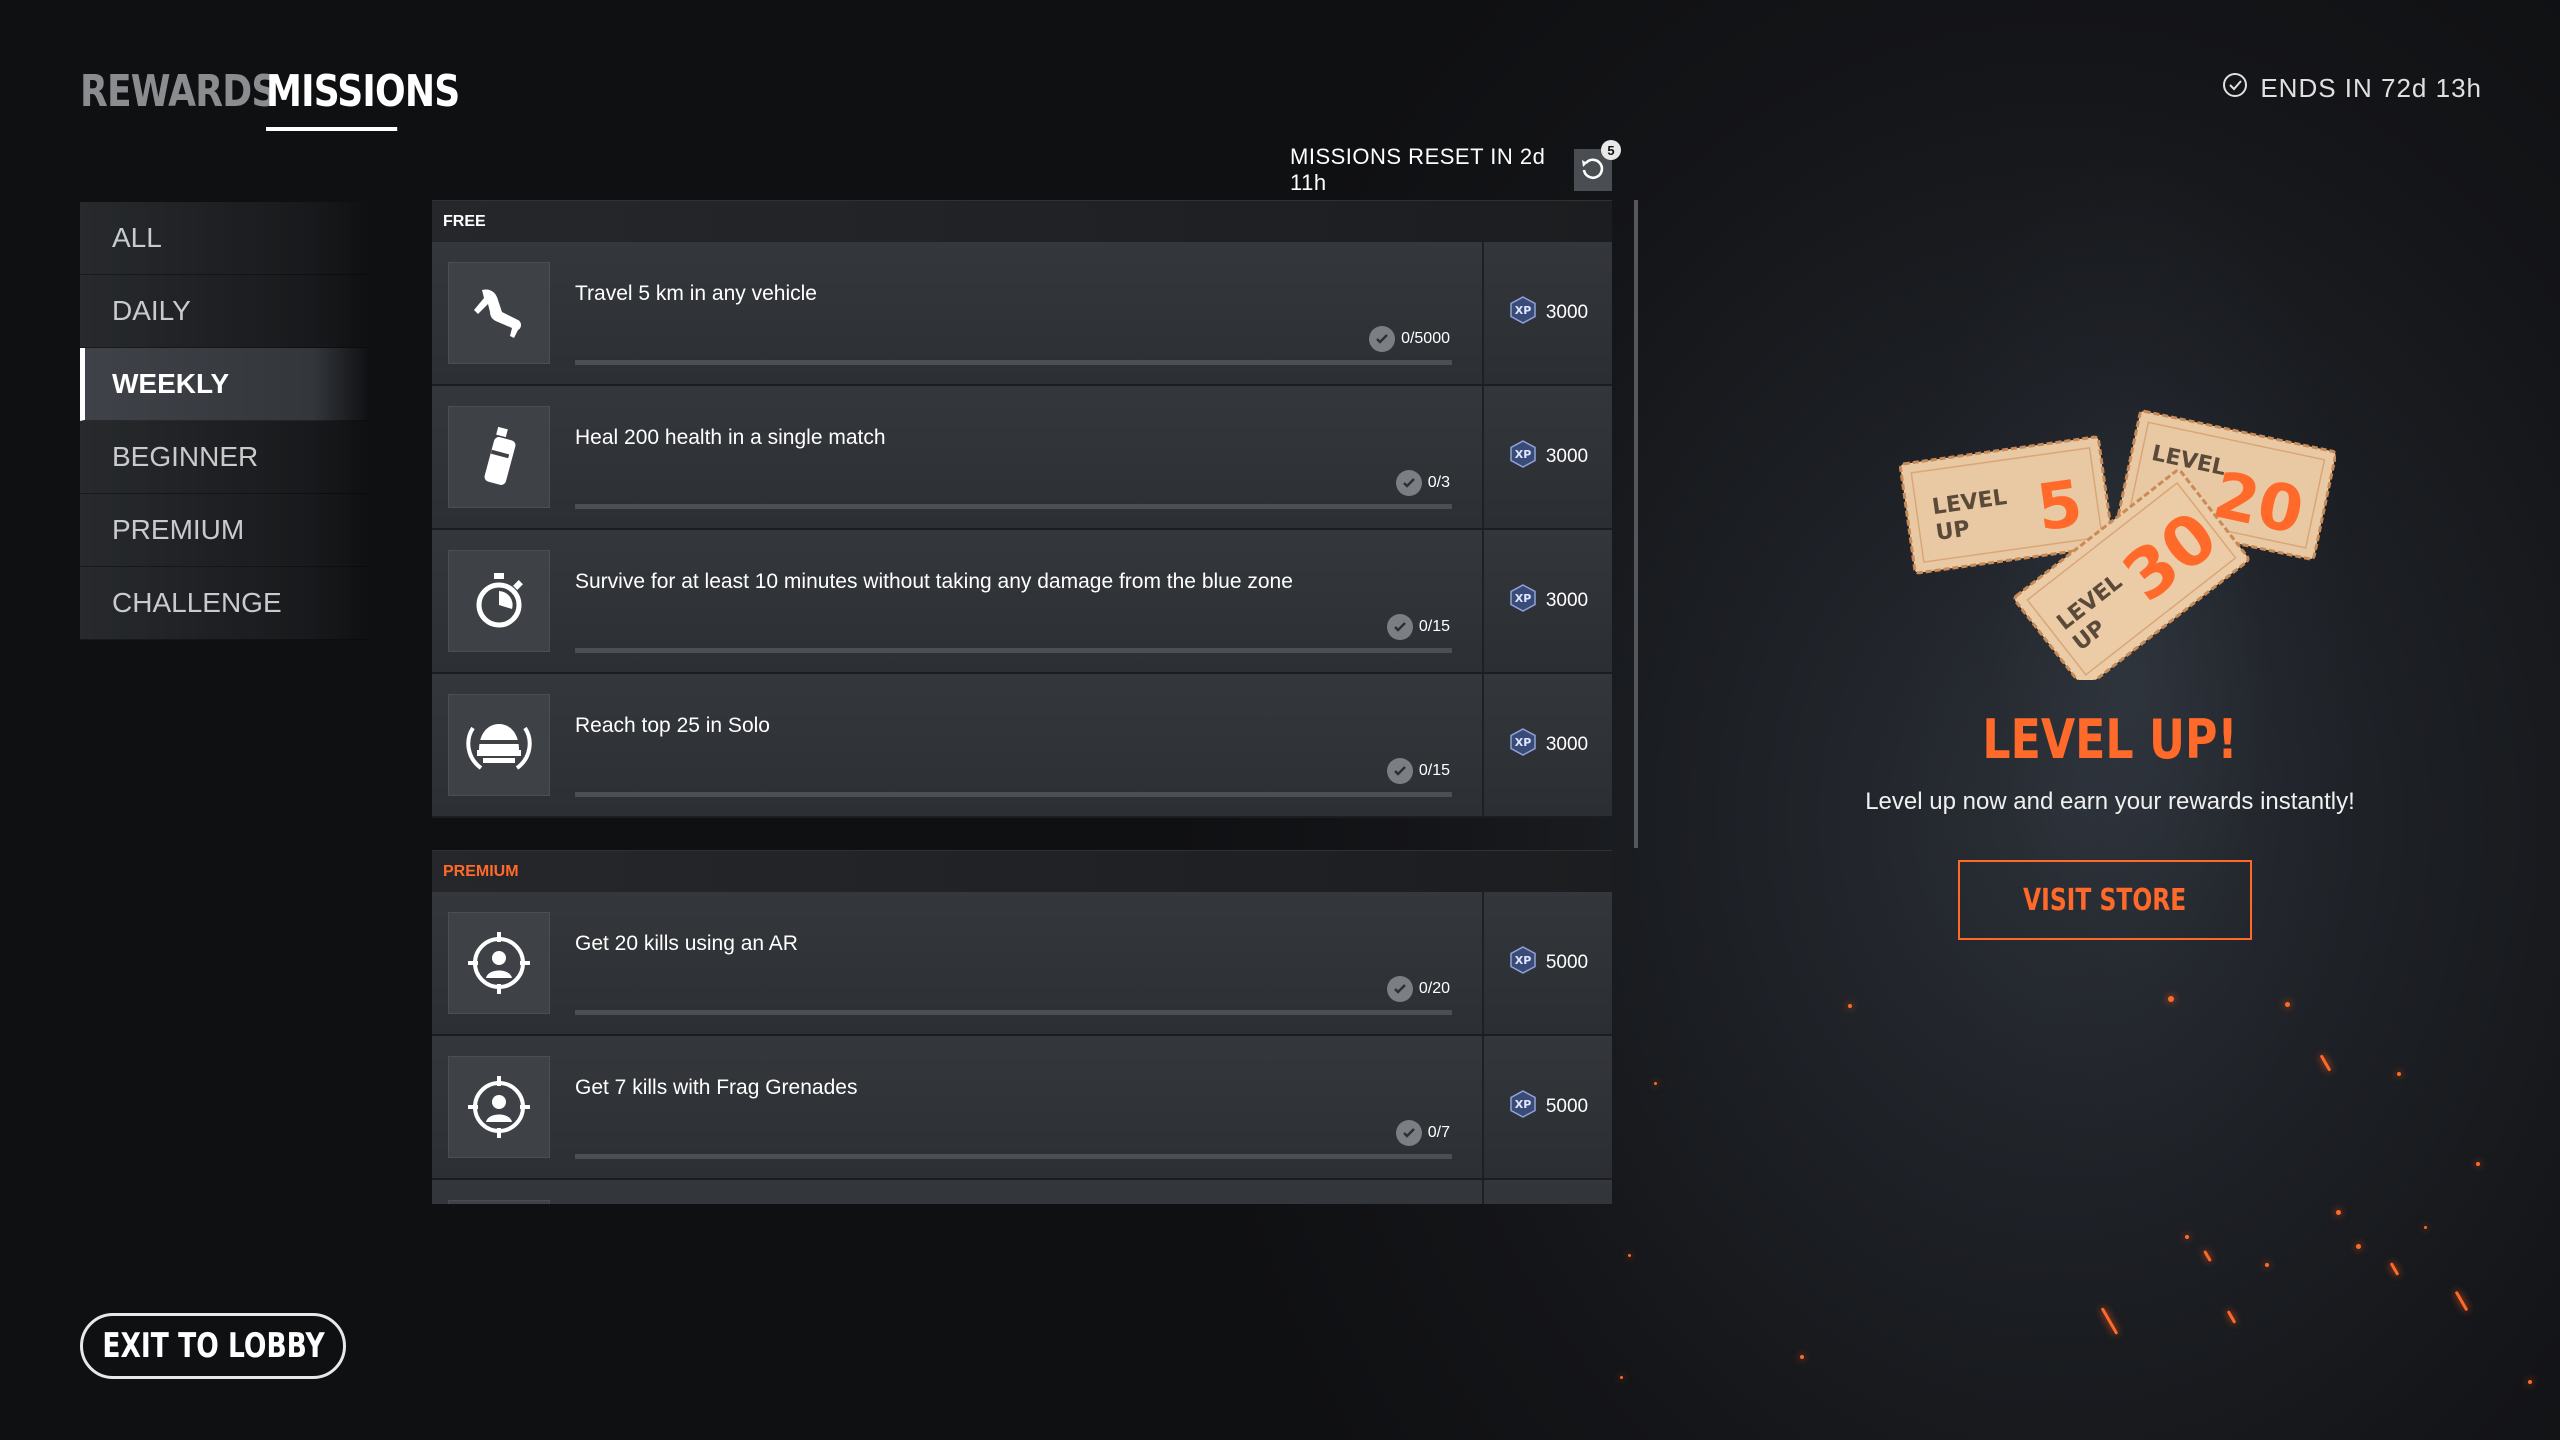 The height and width of the screenshot is (1440, 2560). What do you see at coordinates (1022, 1192) in the screenshot?
I see `mission-row-partial` at bounding box center [1022, 1192].